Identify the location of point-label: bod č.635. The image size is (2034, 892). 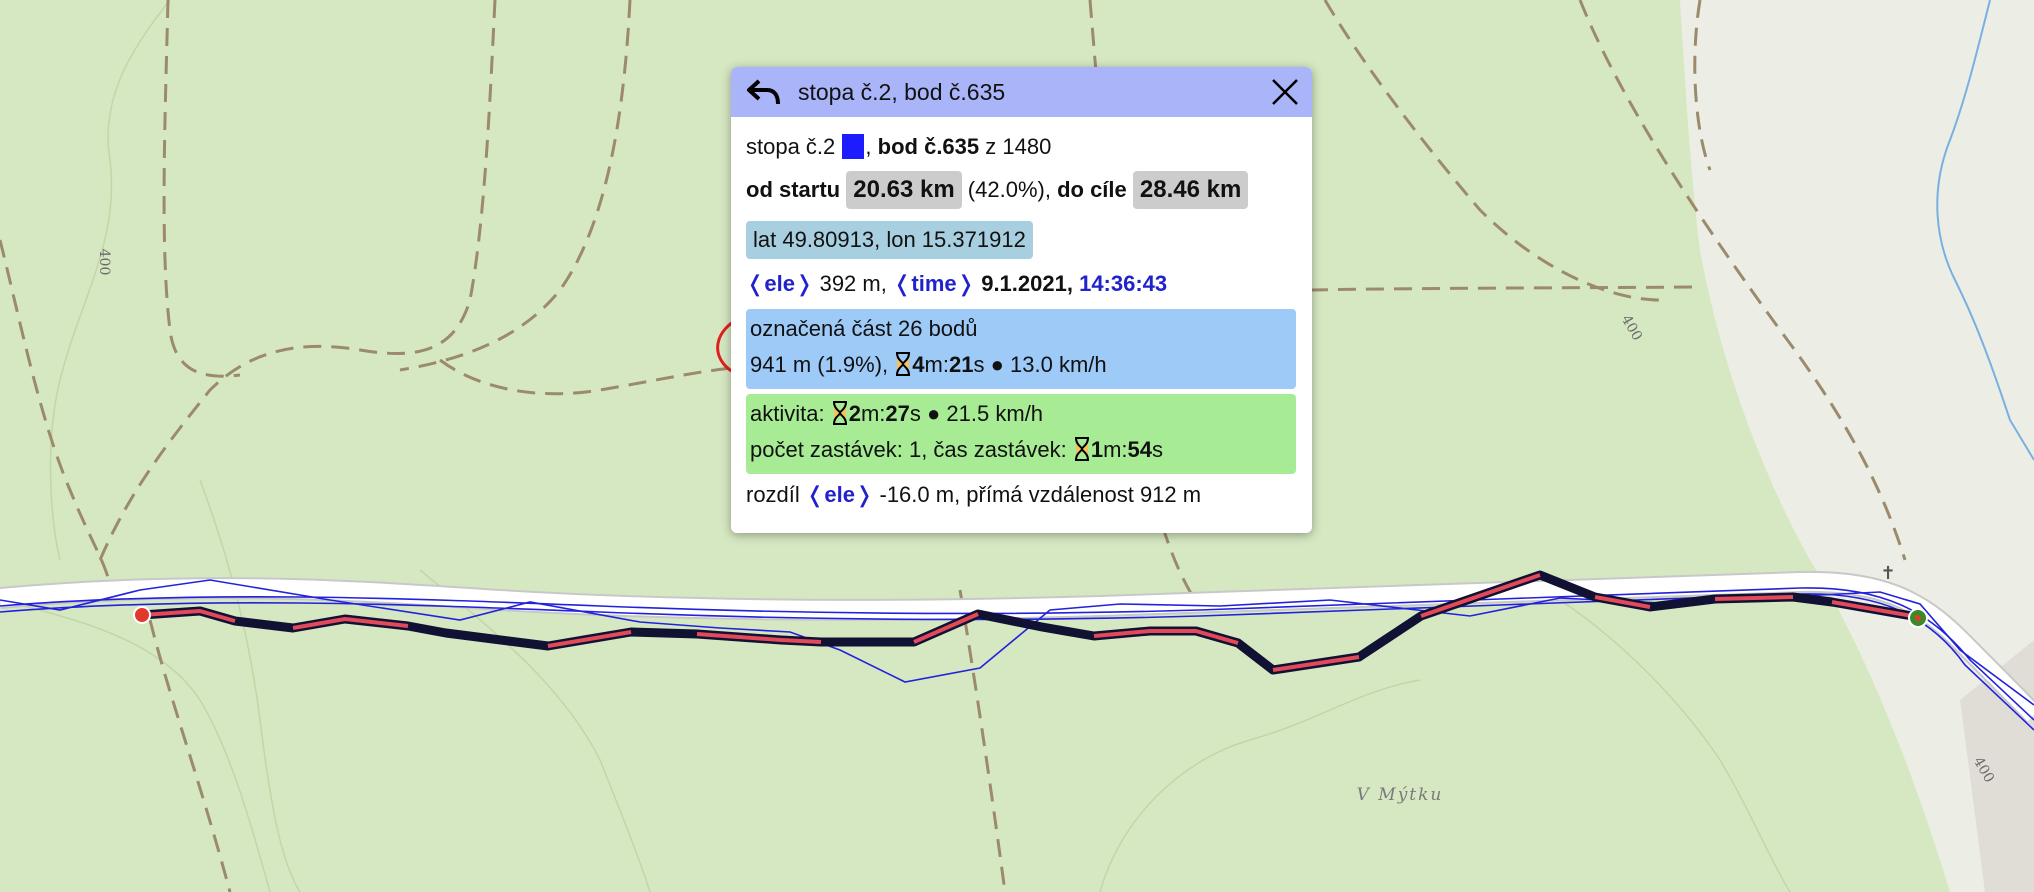
(928, 146).